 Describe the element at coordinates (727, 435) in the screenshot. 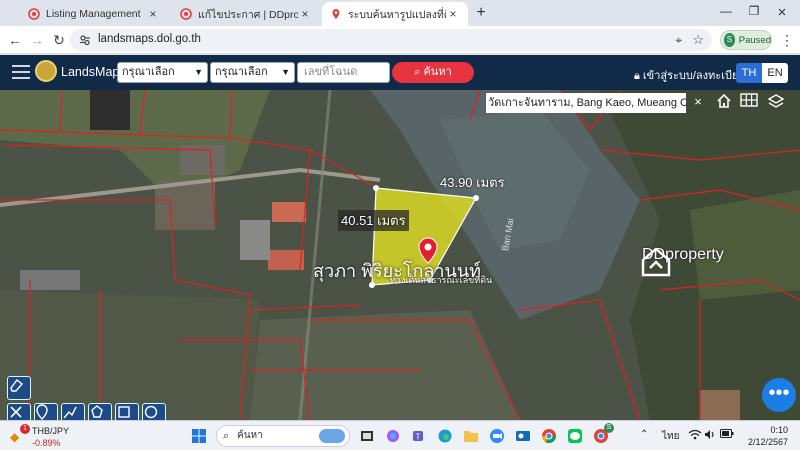

I see `battery-icon` at that location.